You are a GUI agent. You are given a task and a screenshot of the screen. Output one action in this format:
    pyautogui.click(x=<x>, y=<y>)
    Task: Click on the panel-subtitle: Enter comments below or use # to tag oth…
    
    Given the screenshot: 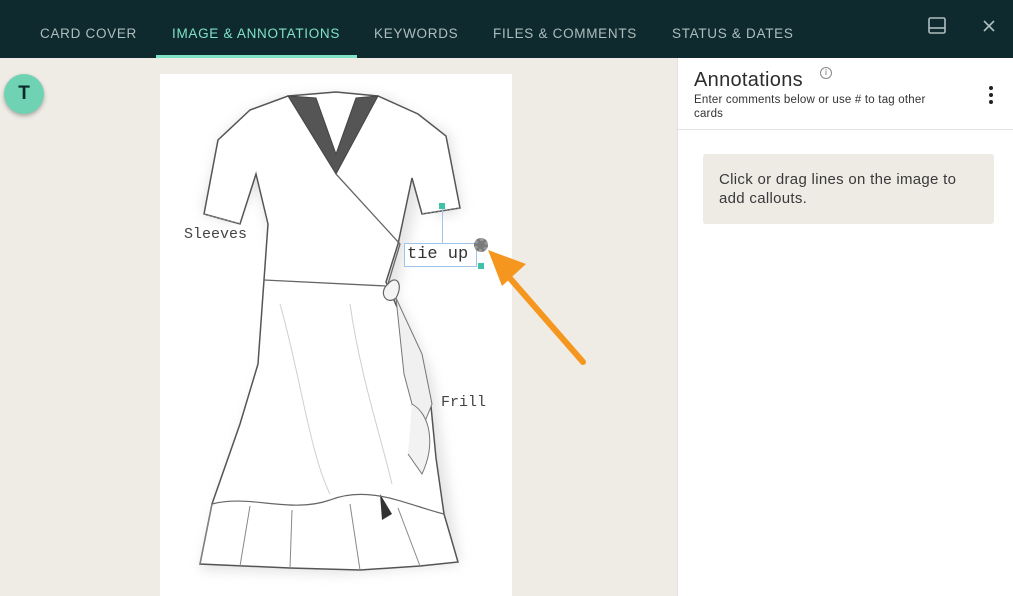 What is the action you would take?
    pyautogui.click(x=810, y=107)
    